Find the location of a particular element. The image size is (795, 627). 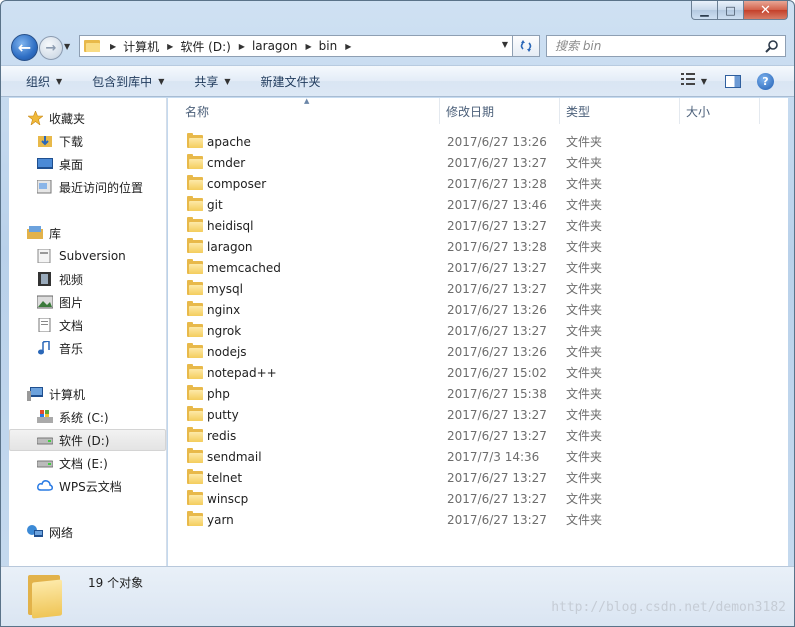

maximize-button: □ is located at coordinates (731, 10).